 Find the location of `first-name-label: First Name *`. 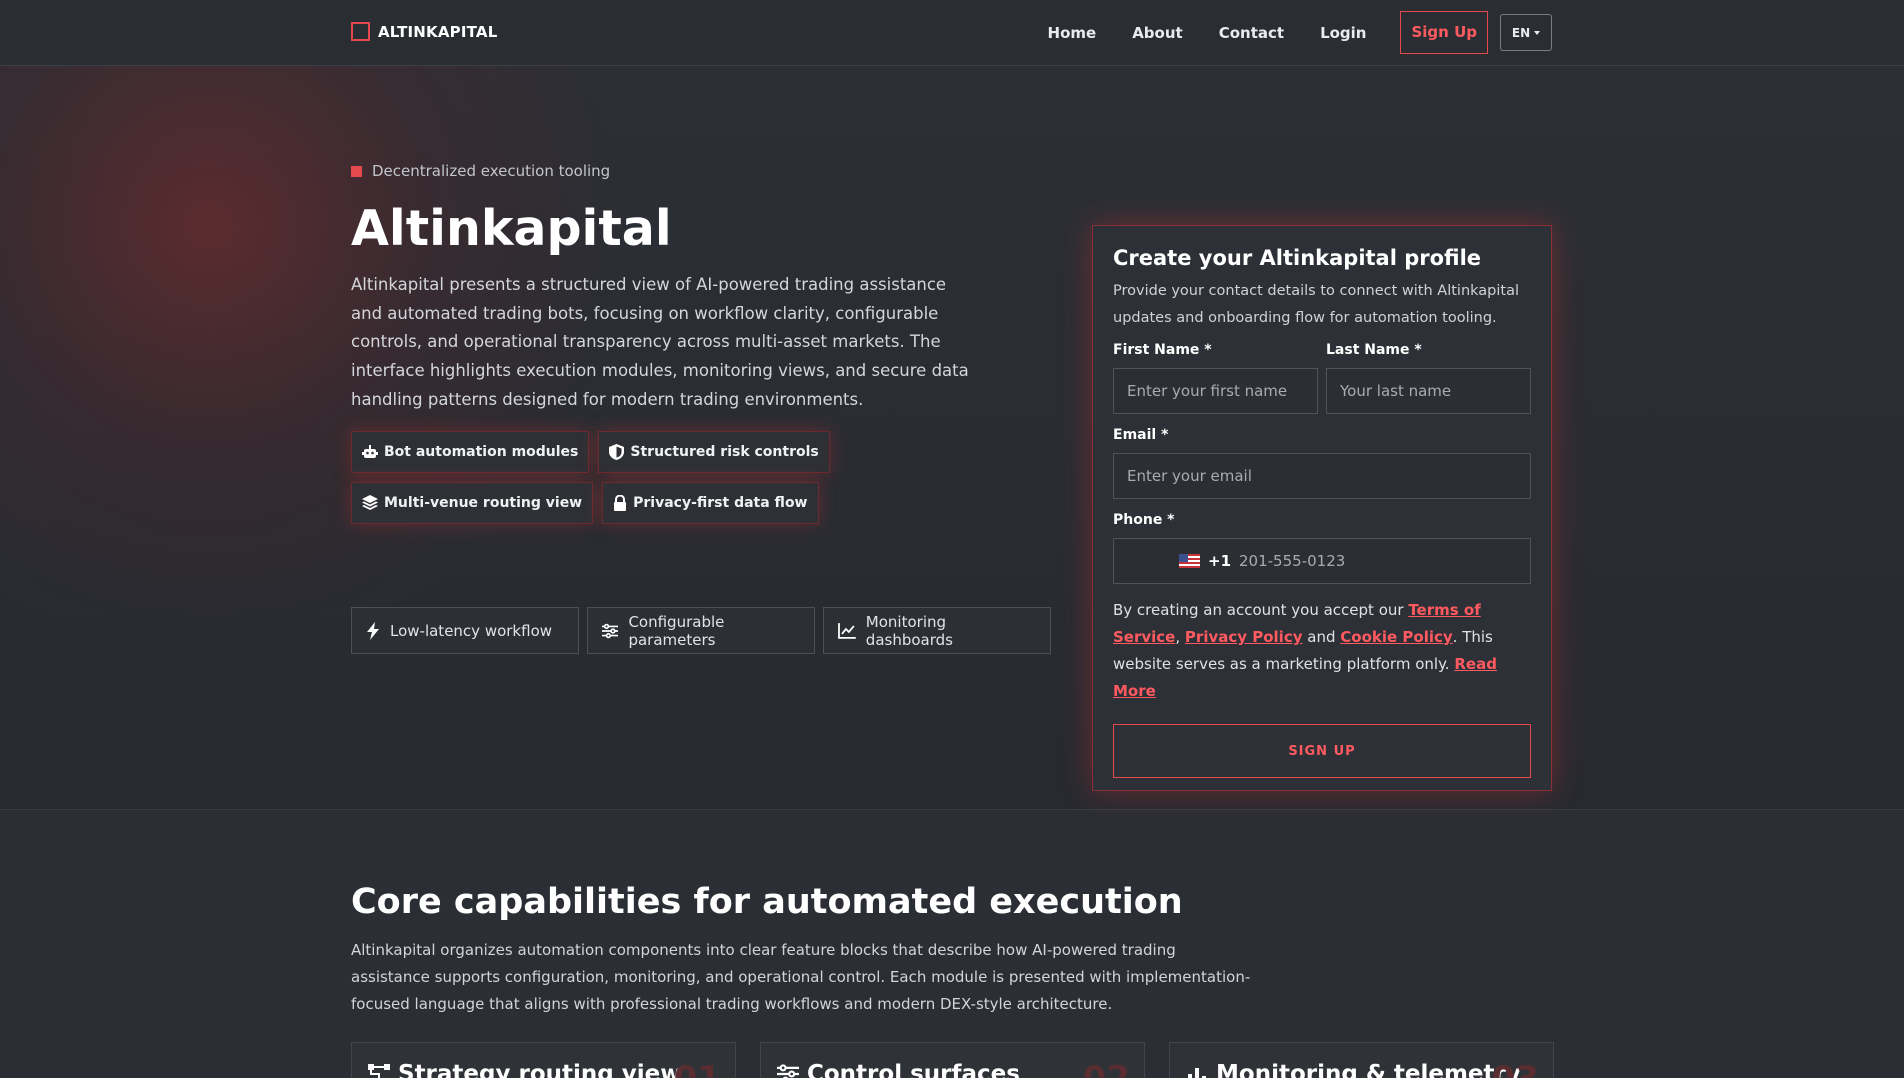

first-name-label: First Name * is located at coordinates (1162, 350).